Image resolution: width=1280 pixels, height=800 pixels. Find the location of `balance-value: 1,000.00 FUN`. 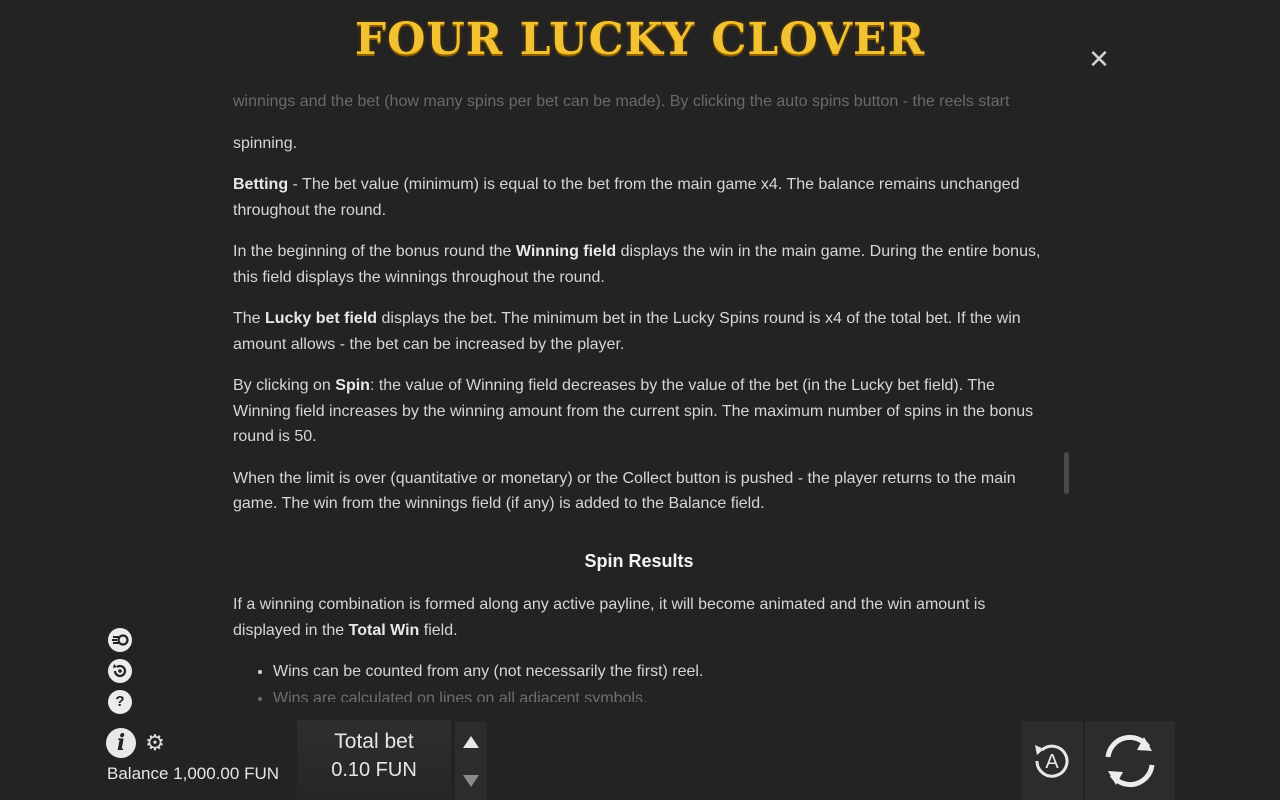

balance-value: 1,000.00 FUN is located at coordinates (226, 773).